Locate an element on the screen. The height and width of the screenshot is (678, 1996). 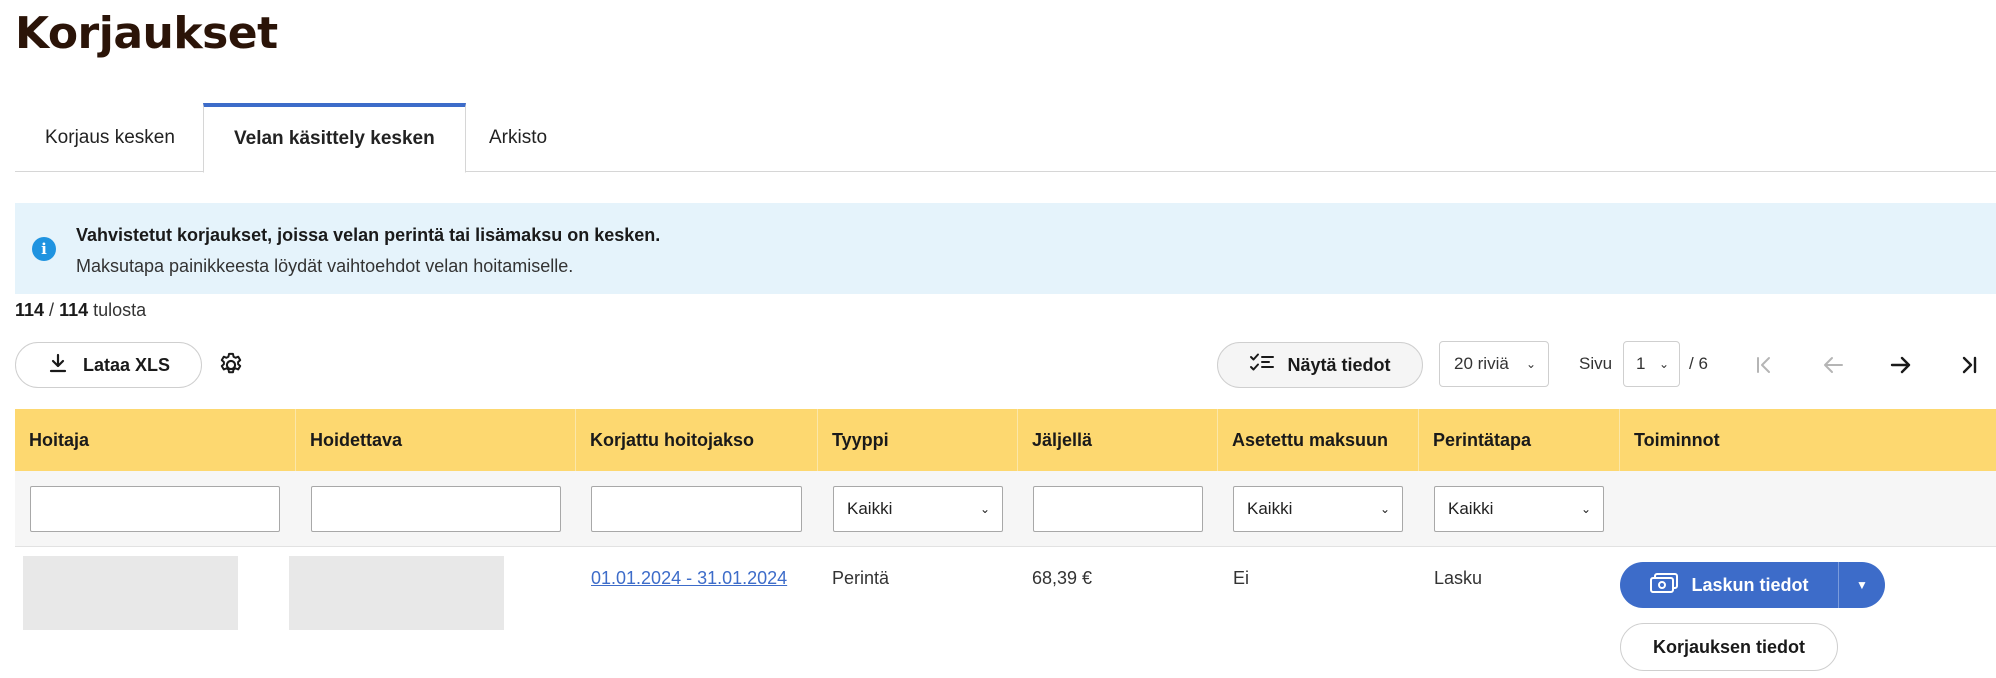
asetettu-maksuun-cell: Ei is located at coordinates (1241, 578).